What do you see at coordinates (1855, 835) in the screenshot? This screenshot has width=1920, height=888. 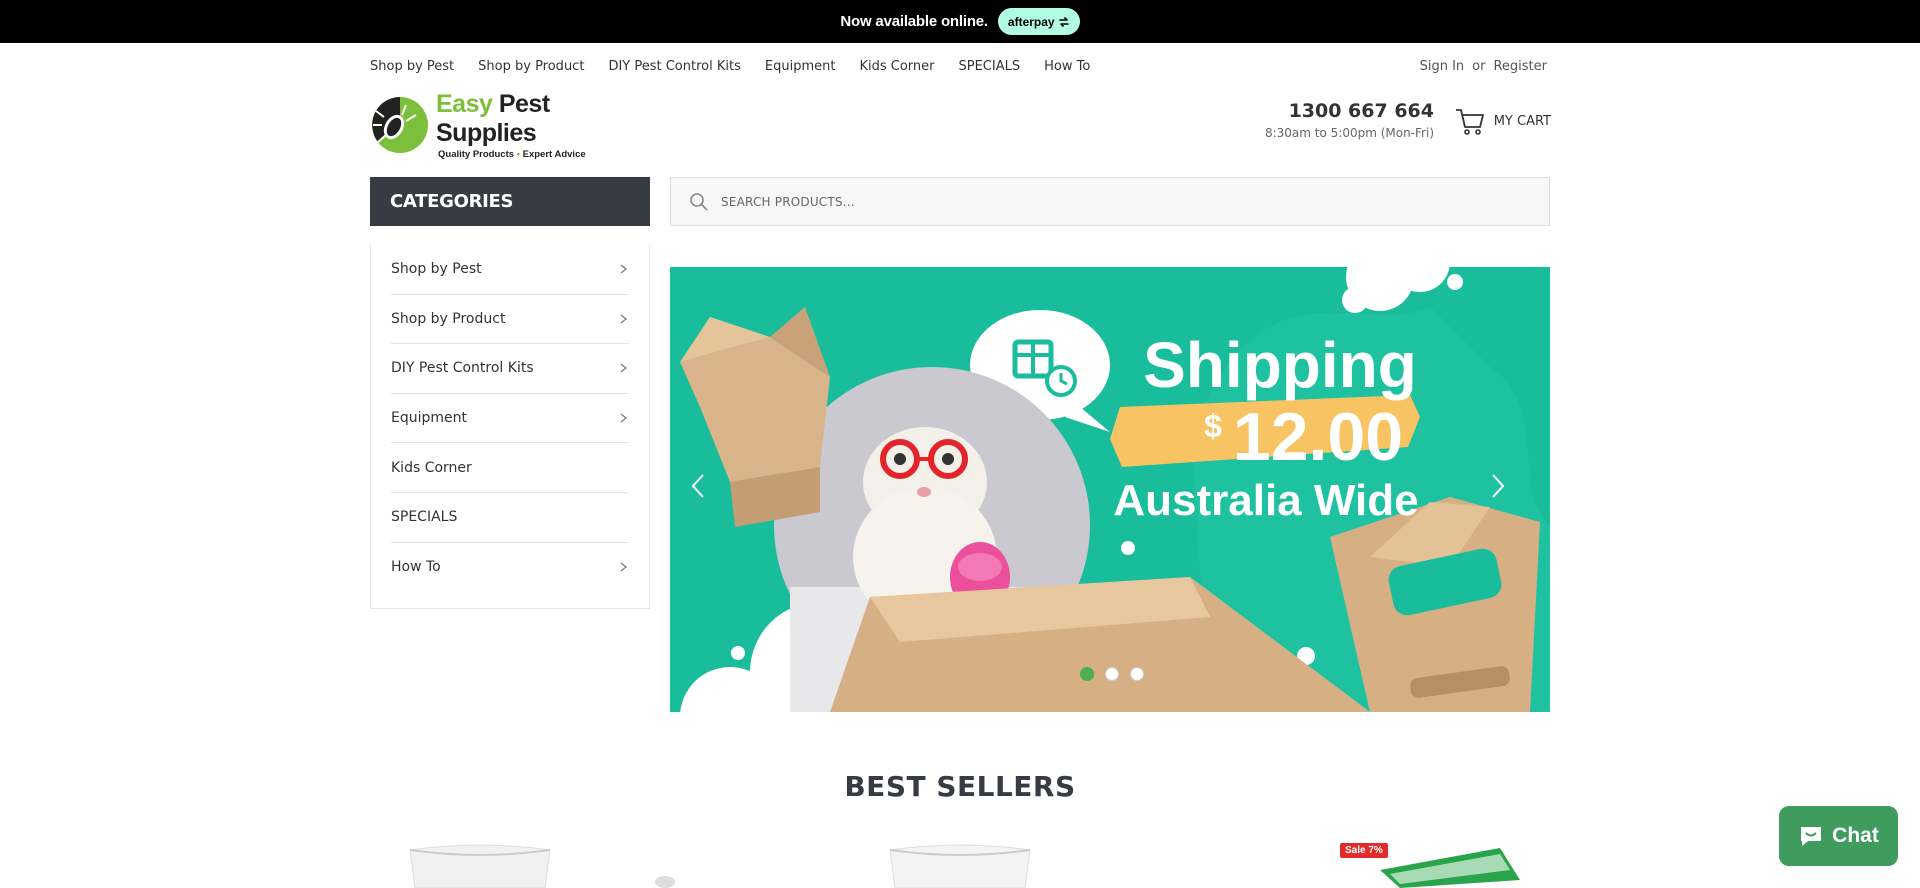 I see `chat-label: Chat` at bounding box center [1855, 835].